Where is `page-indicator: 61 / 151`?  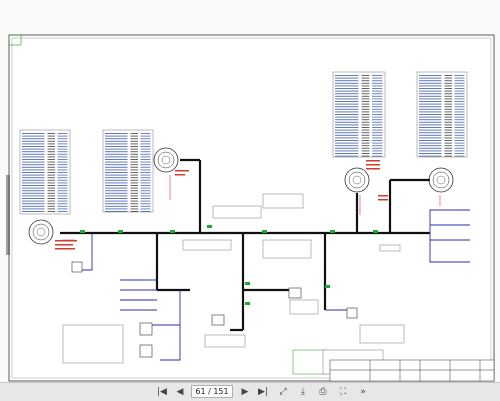
page-indicator: 61 / 151 is located at coordinates (212, 391).